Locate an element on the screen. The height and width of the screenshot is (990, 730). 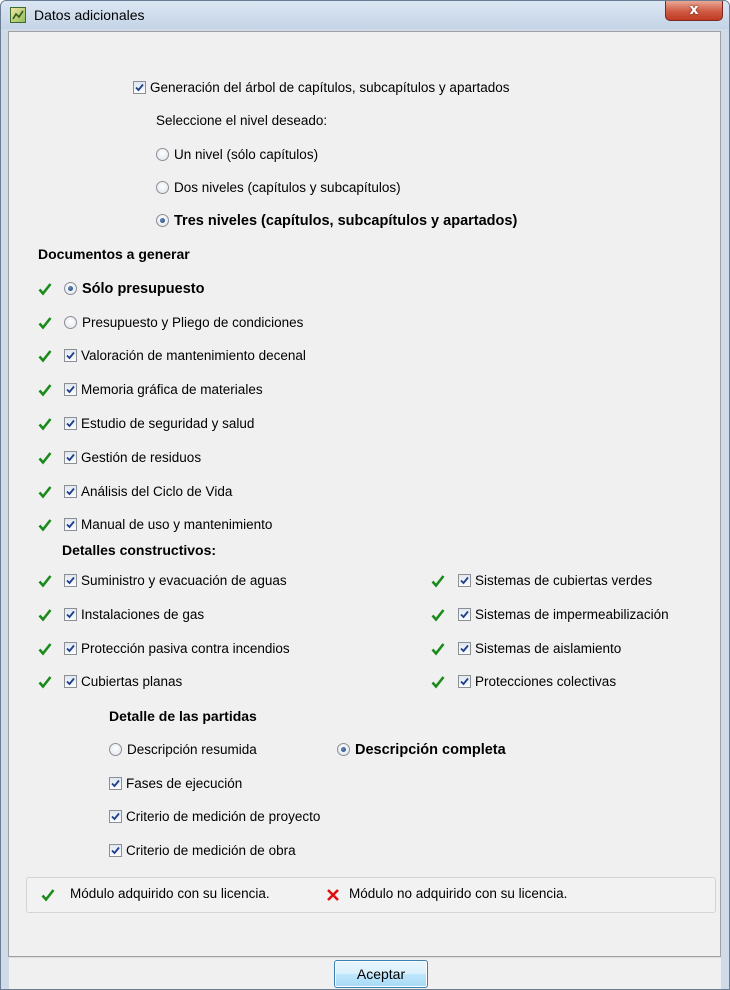
doc-check-memoria: Memoria gráfica de materiales is located at coordinates (150, 390).